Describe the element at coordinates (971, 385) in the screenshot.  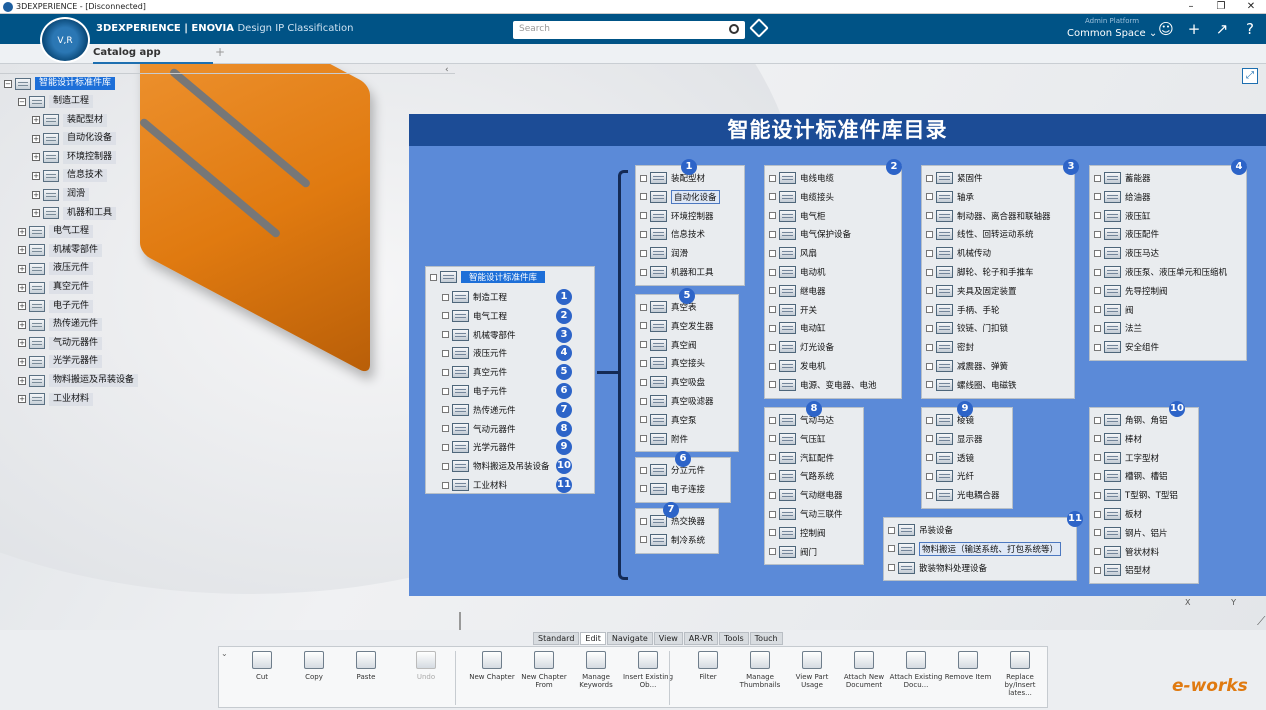
I see `category-item: 螺线圈、电磁铁` at that location.